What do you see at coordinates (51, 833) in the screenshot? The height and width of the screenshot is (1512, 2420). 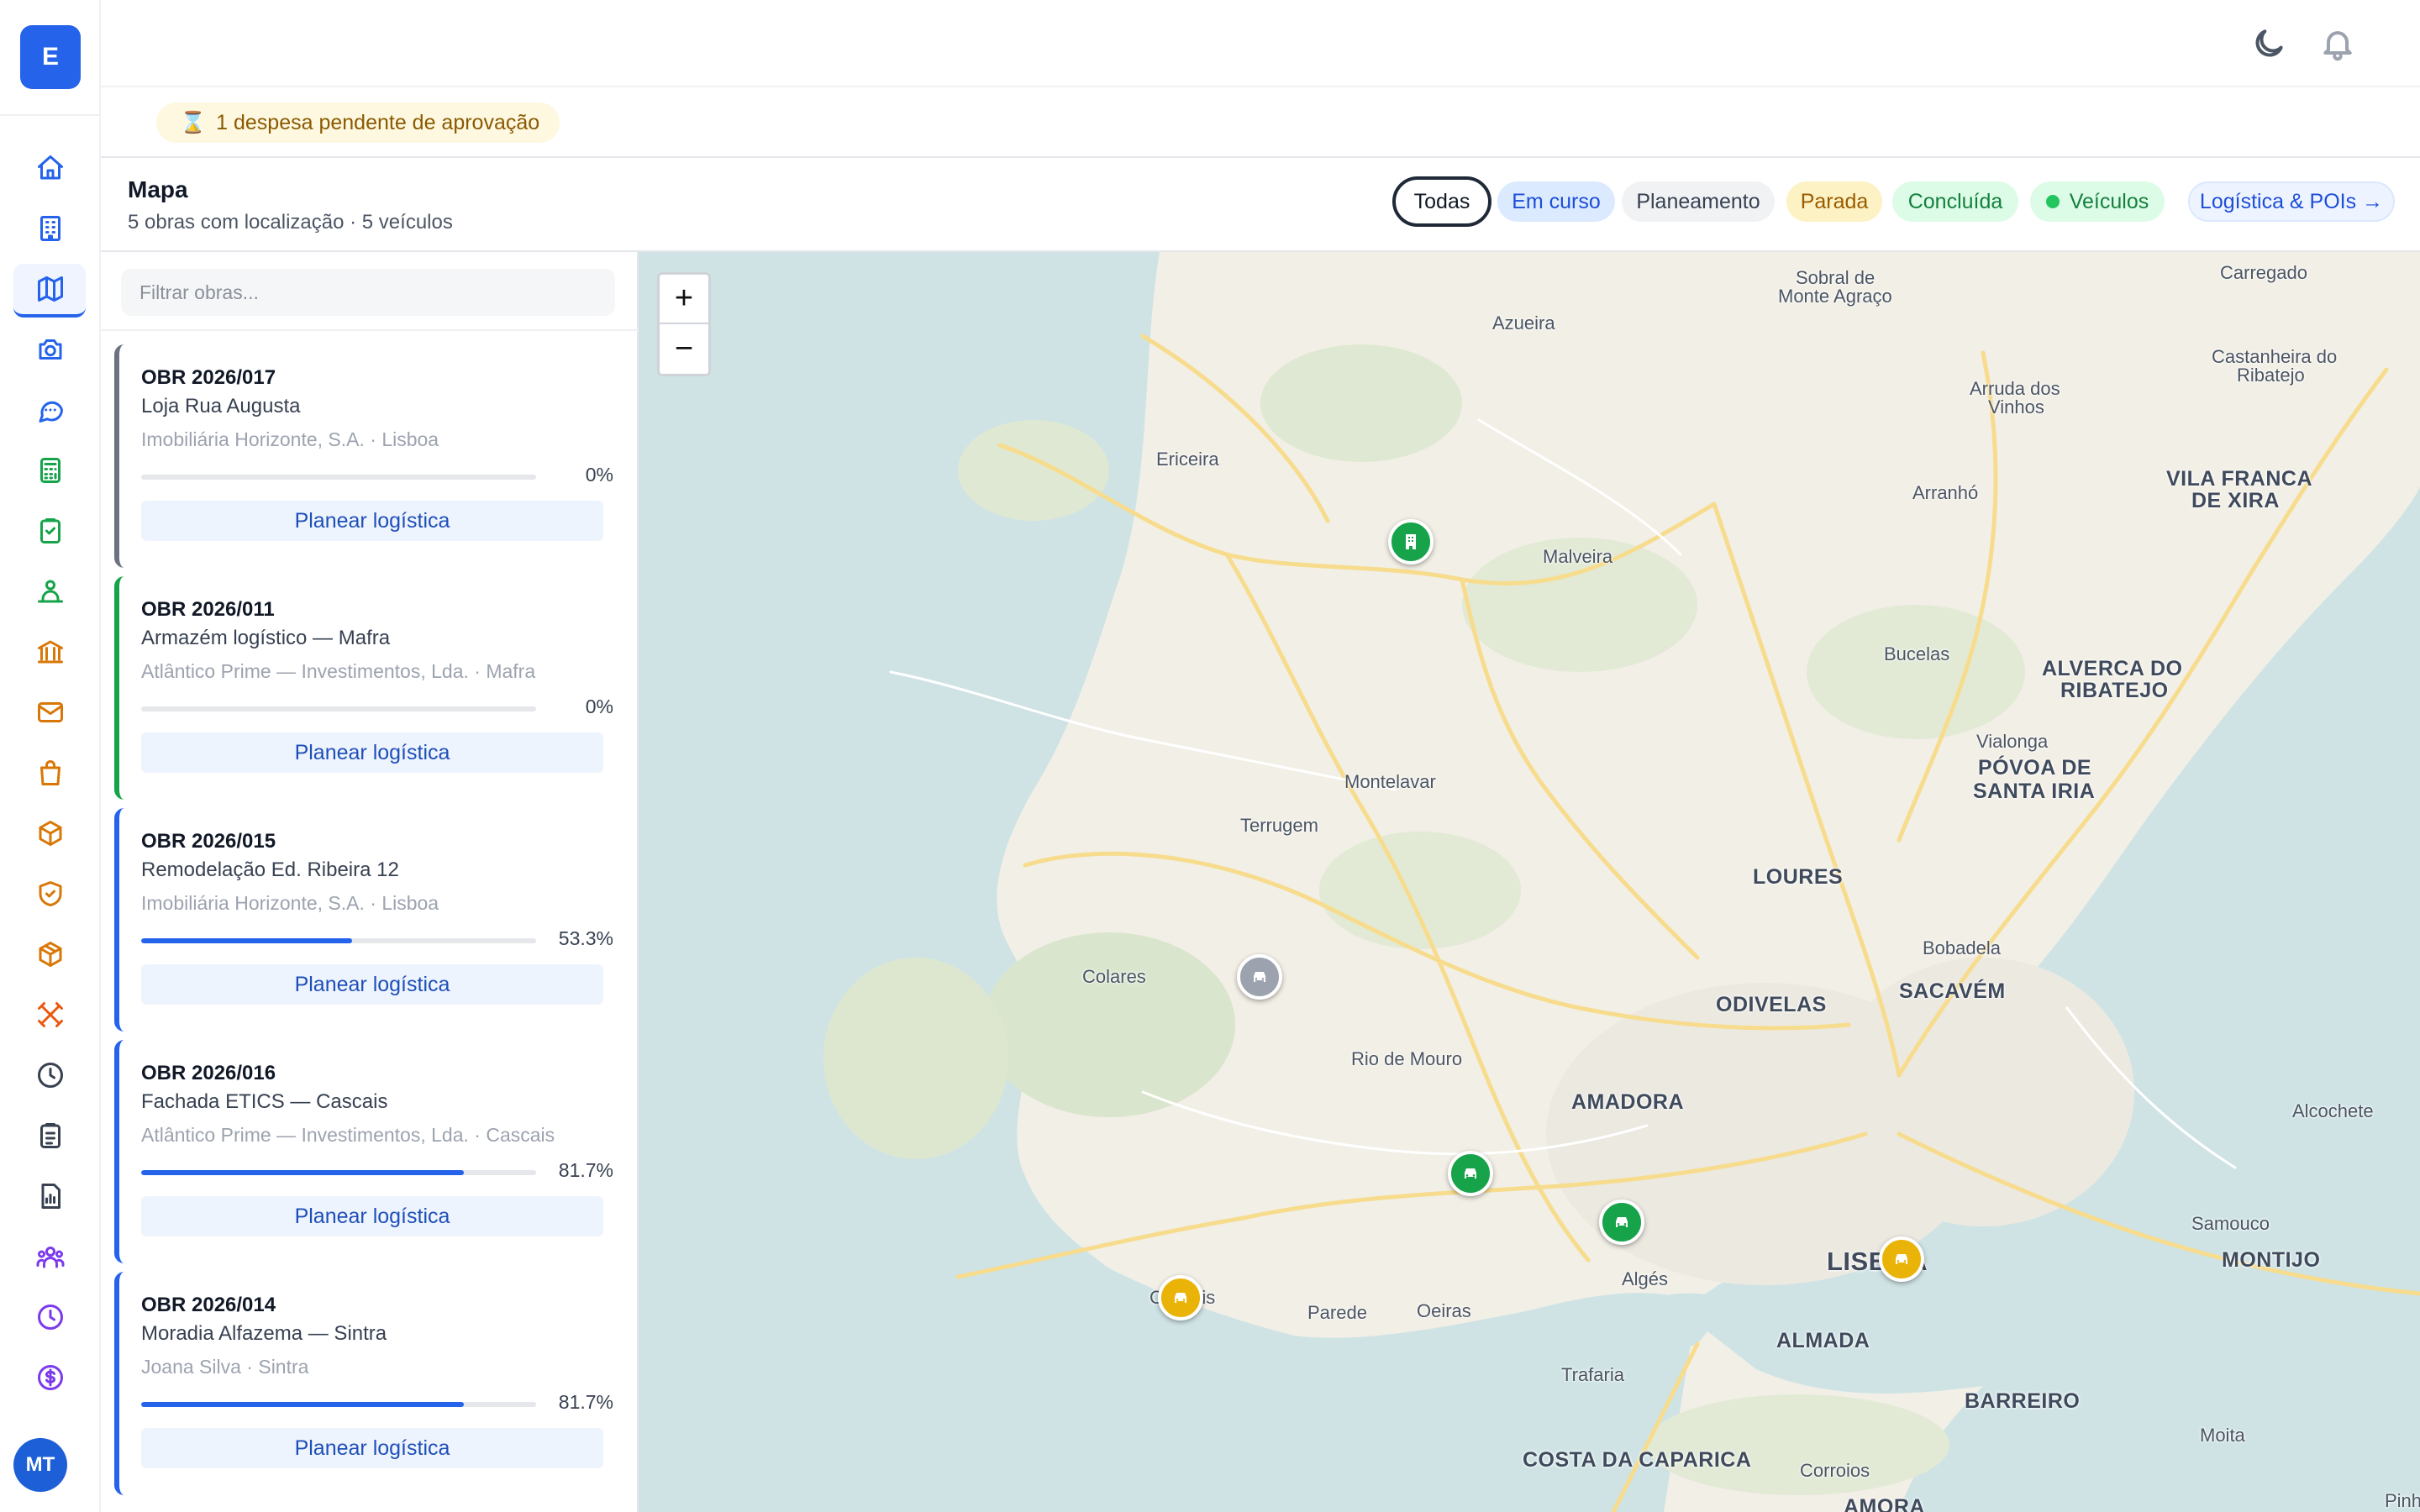 I see `sidebar-item-materials` at bounding box center [51, 833].